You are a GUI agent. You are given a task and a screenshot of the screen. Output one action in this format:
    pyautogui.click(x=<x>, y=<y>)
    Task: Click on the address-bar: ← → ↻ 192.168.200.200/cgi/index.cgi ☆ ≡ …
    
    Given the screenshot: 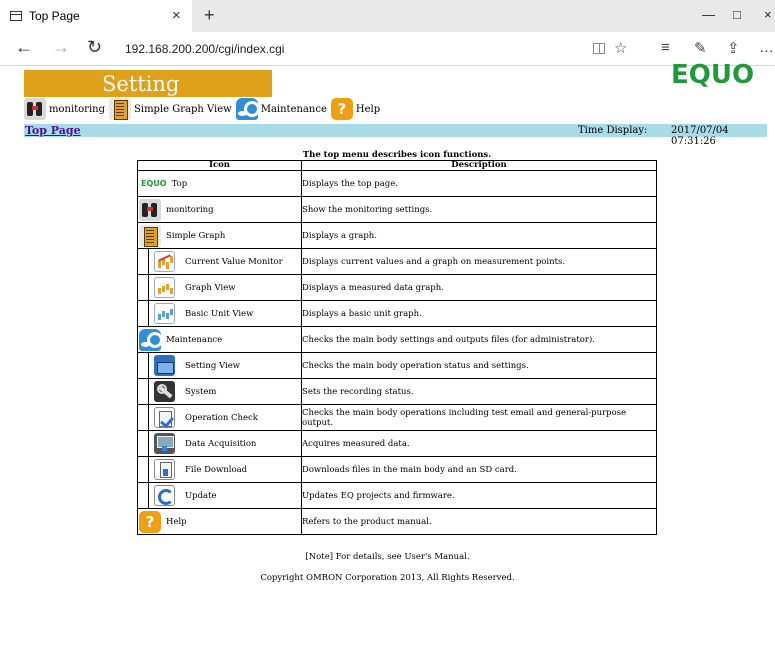 What is the action you would take?
    pyautogui.click(x=387, y=49)
    